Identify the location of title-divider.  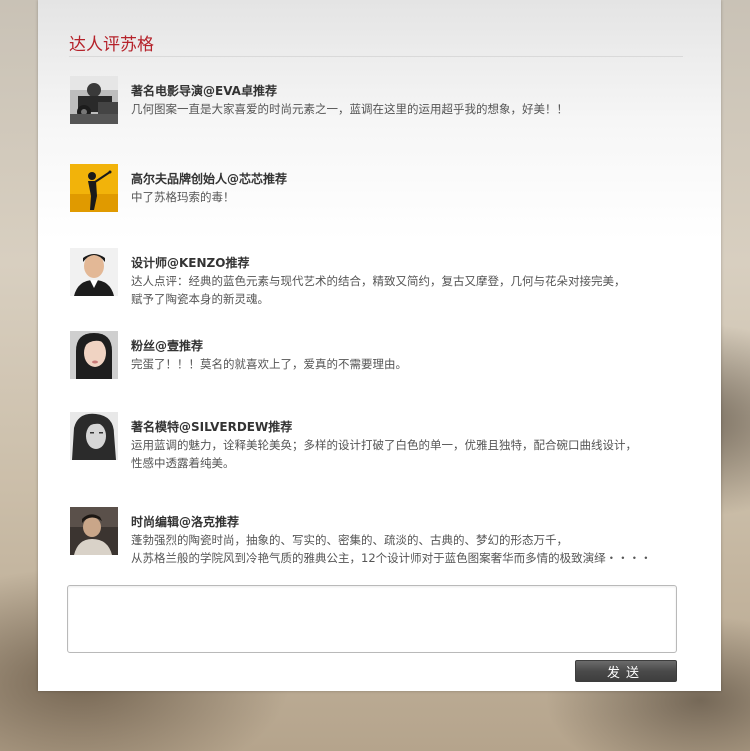
(376, 56).